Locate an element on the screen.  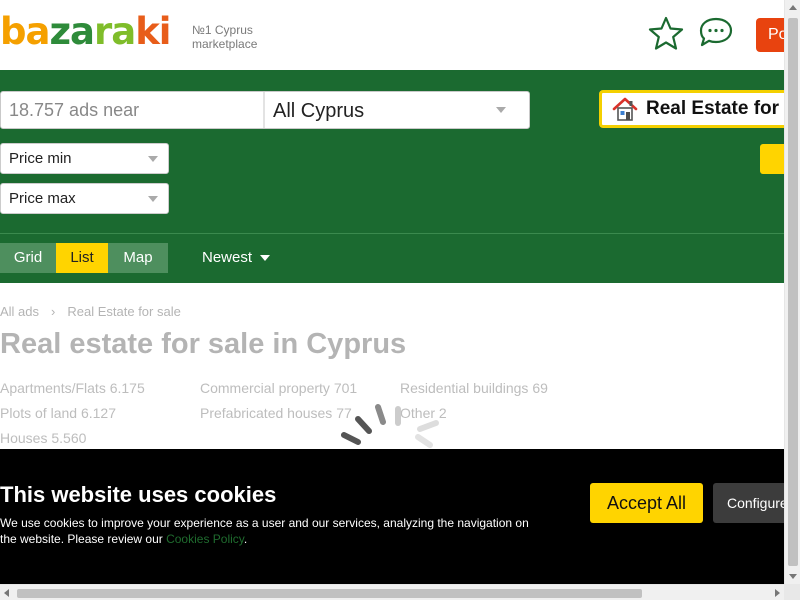
vertical-scroll-thumb is located at coordinates (793, 292).